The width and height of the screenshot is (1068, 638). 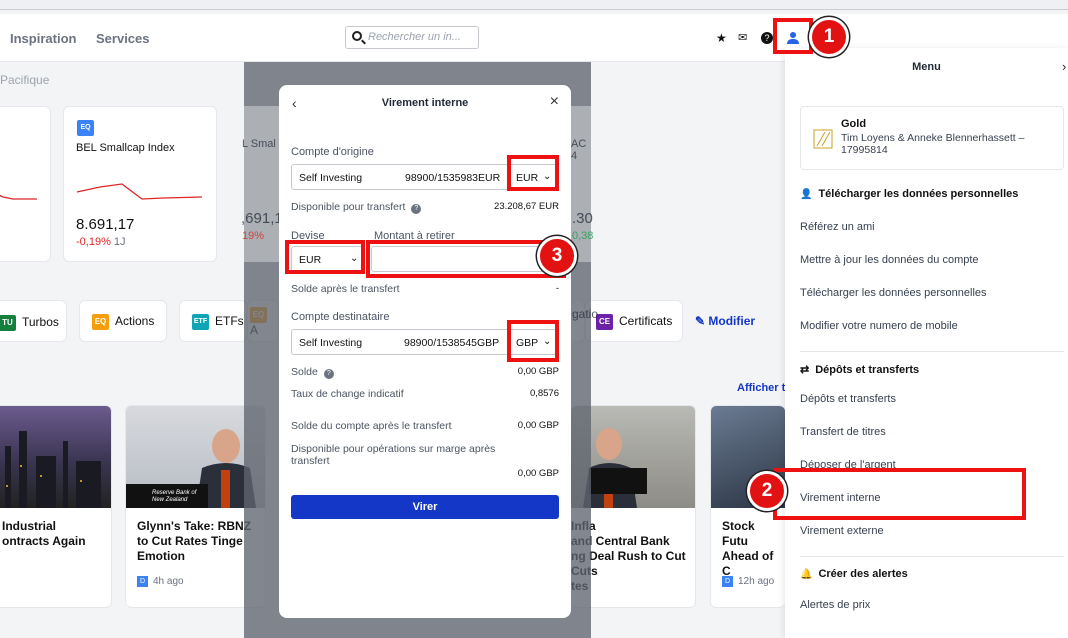 What do you see at coordinates (56, 506) in the screenshot?
I see `news-card: Industrial ontracts Again` at bounding box center [56, 506].